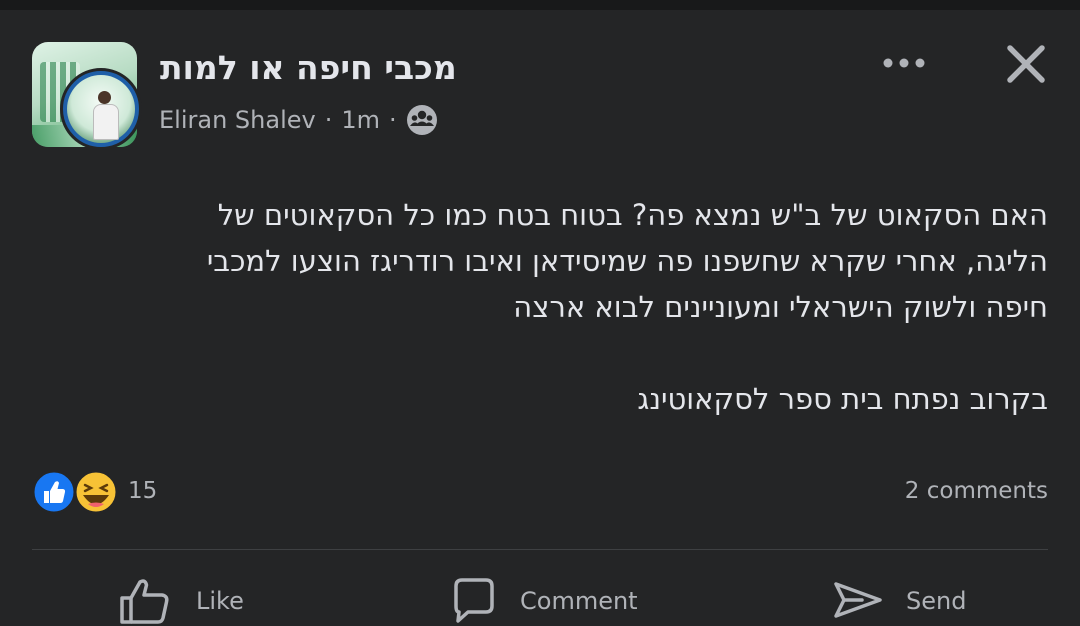  Describe the element at coordinates (540, 549) in the screenshot. I see `divider` at that location.